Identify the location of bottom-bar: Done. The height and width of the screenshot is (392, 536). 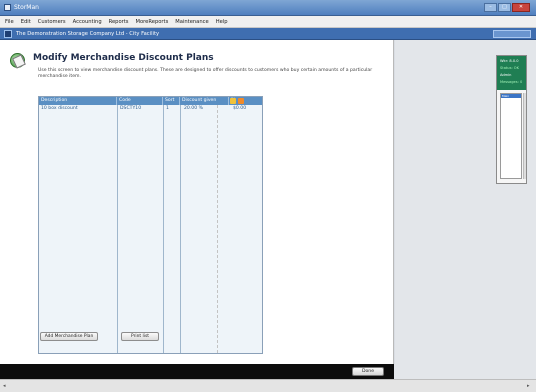
(197, 371).